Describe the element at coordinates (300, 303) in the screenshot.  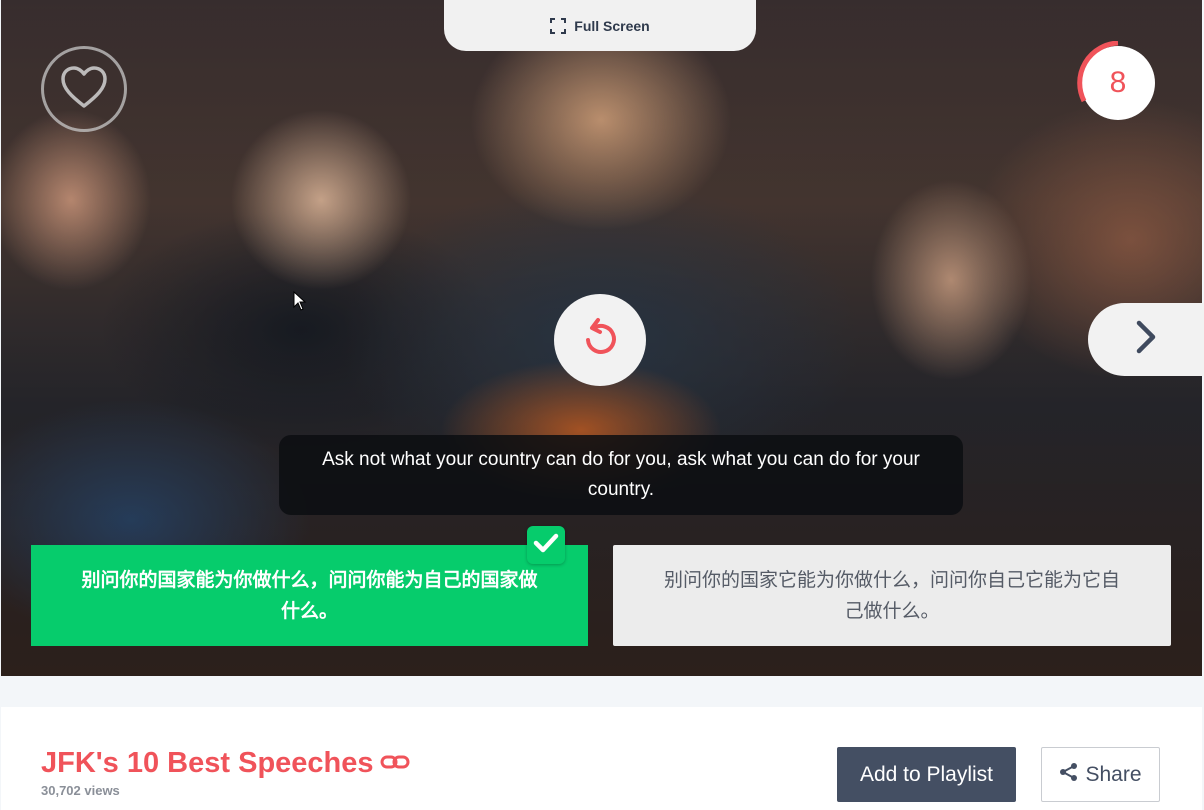
I see `mouse-cursor-icon` at that location.